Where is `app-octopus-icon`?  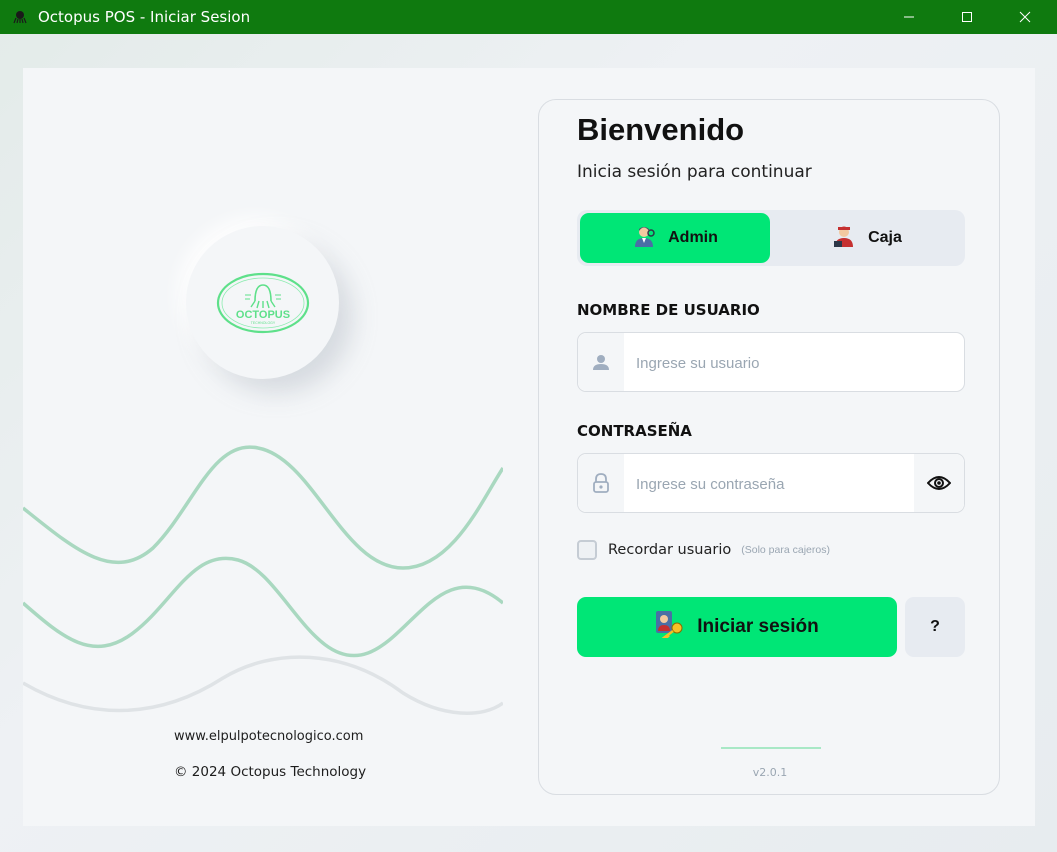 app-octopus-icon is located at coordinates (20, 17).